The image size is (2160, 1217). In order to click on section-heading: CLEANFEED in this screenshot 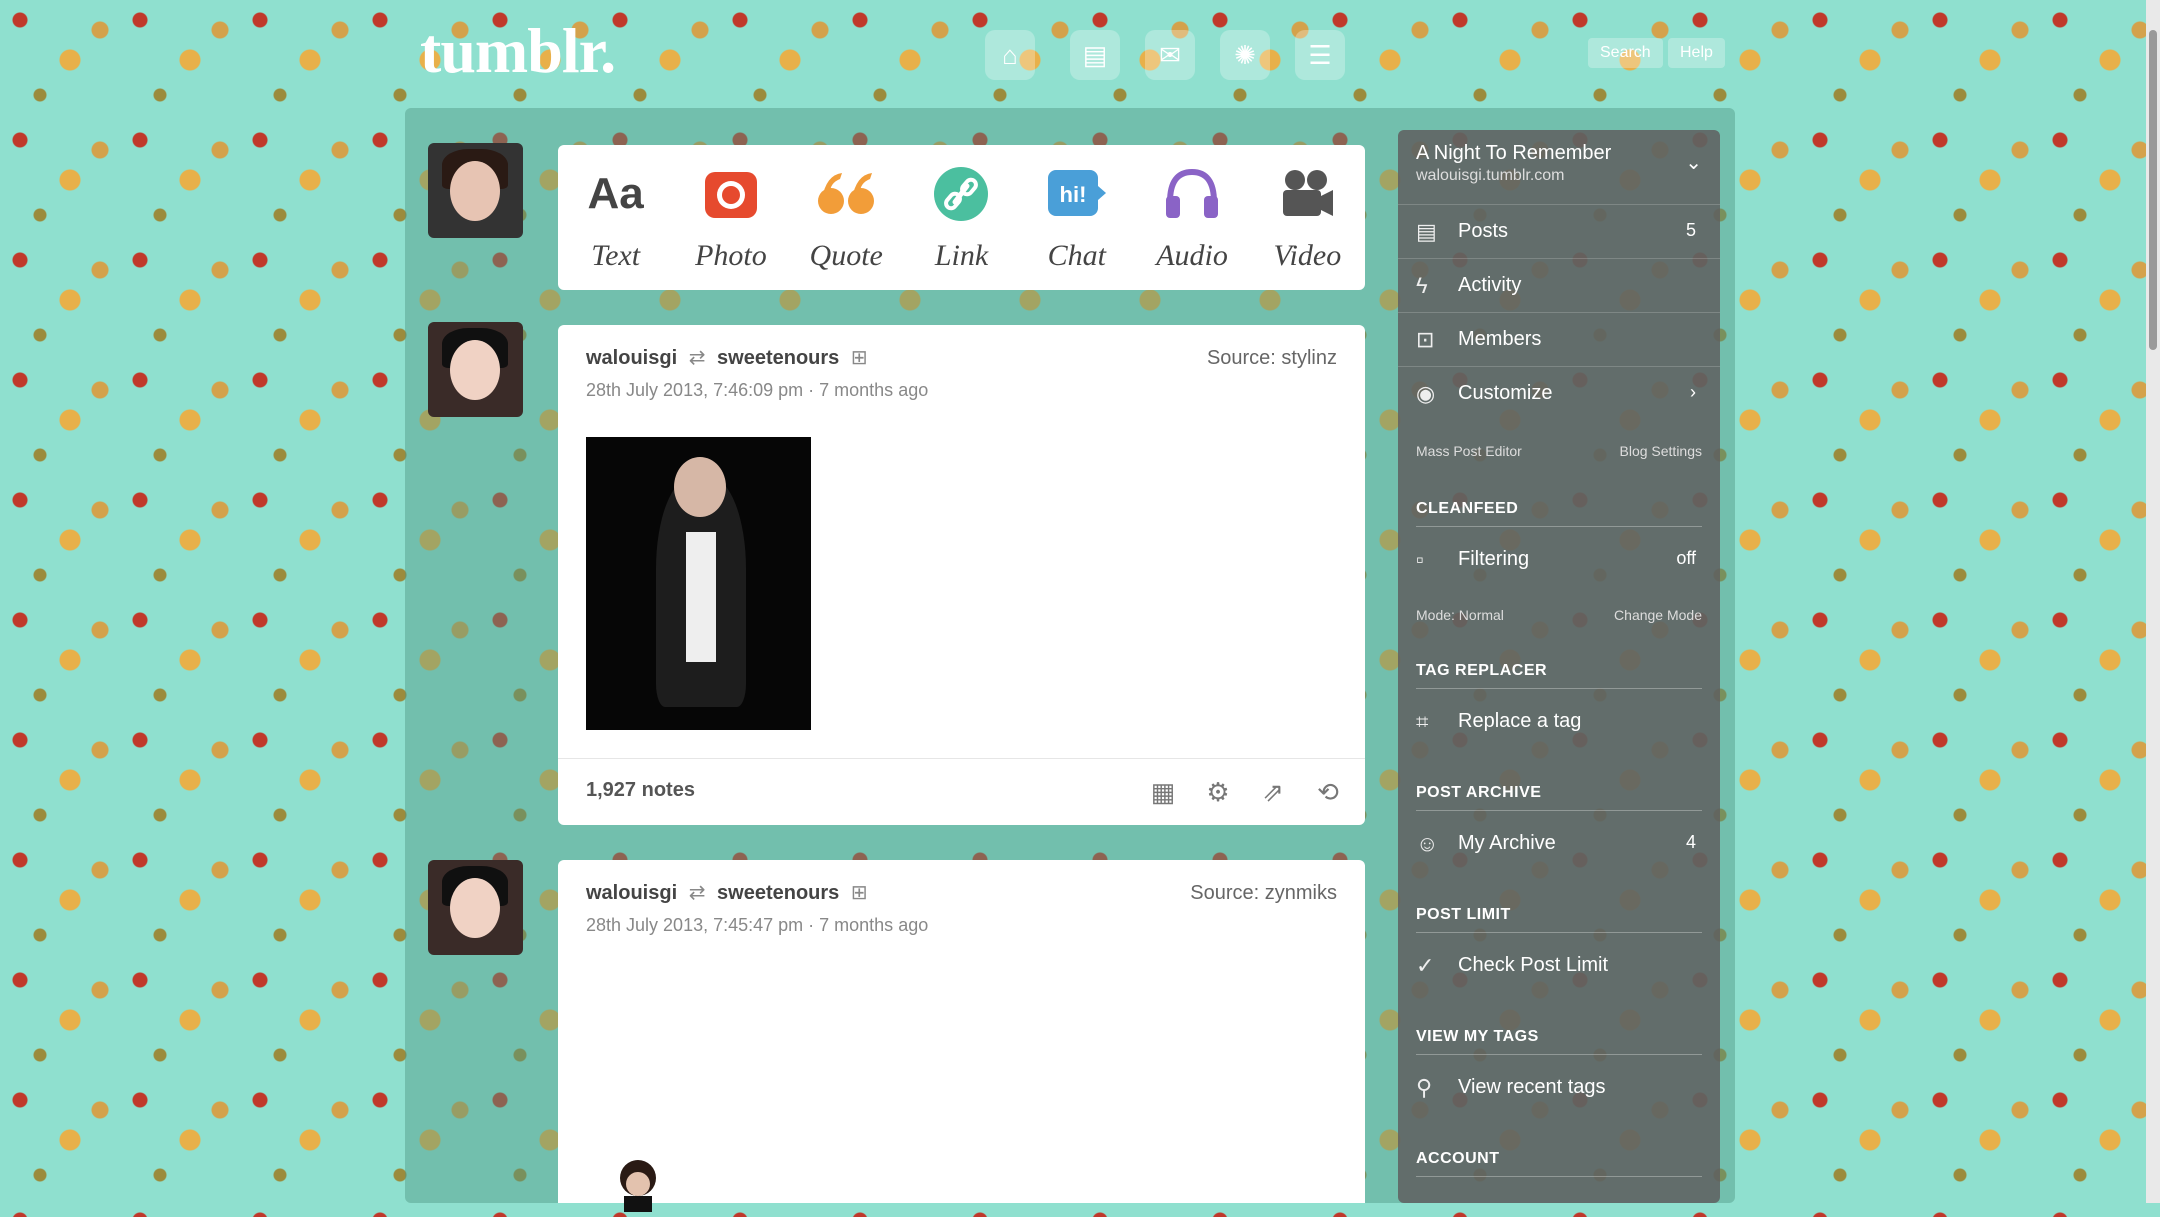, I will do `click(1559, 513)`.